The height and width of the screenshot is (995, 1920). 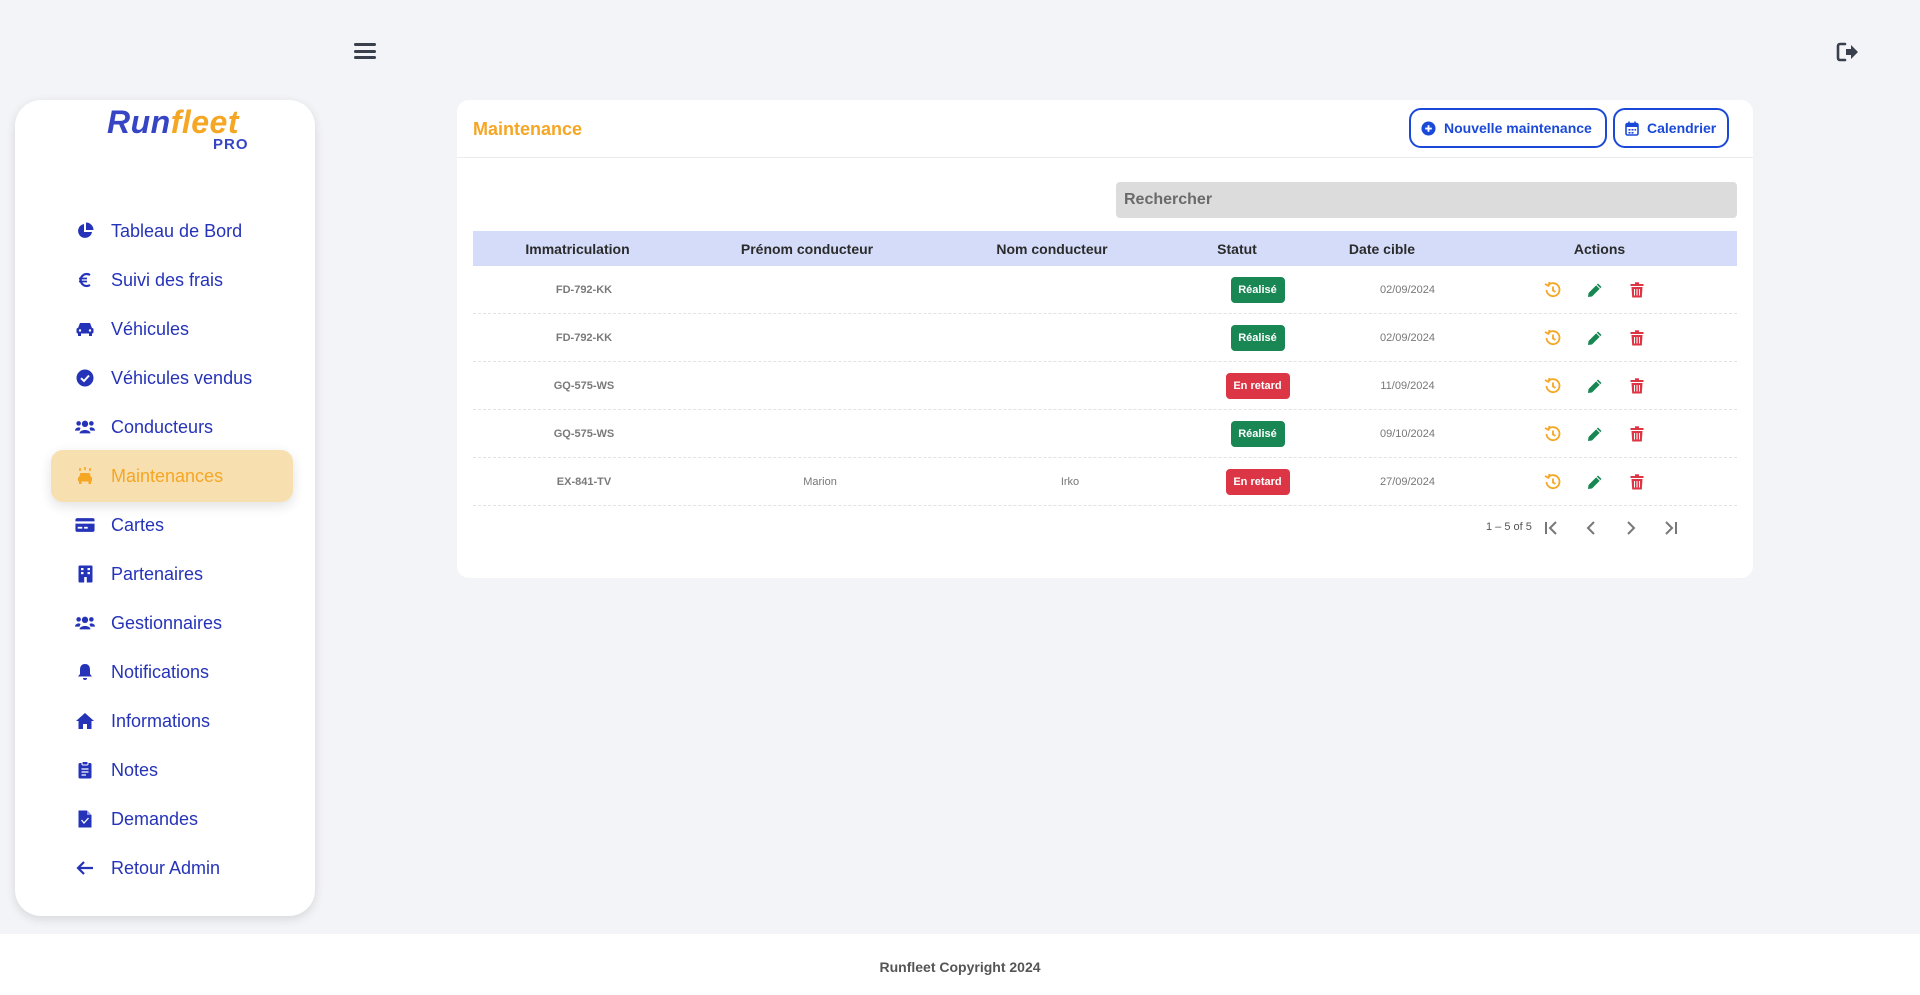 What do you see at coordinates (820, 481) in the screenshot?
I see `cell-first-name: Marion` at bounding box center [820, 481].